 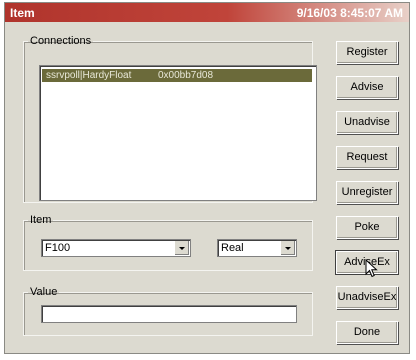 What do you see at coordinates (367, 227) in the screenshot?
I see `poke-button: Poke` at bounding box center [367, 227].